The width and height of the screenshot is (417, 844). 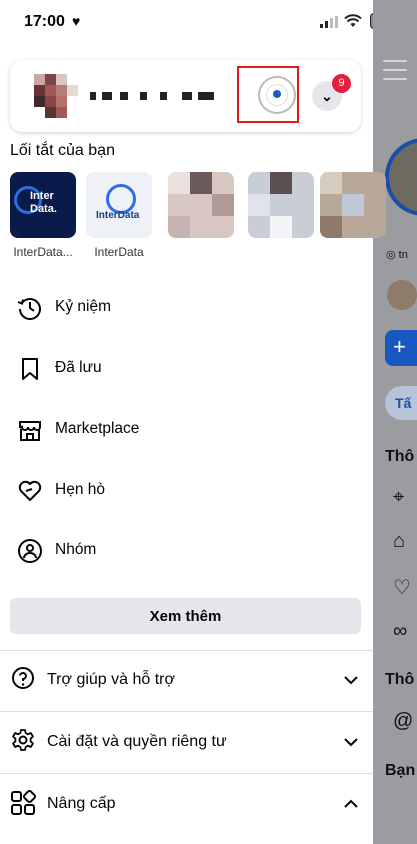 What do you see at coordinates (402, 295) in the screenshot?
I see `friend-avatar` at bounding box center [402, 295].